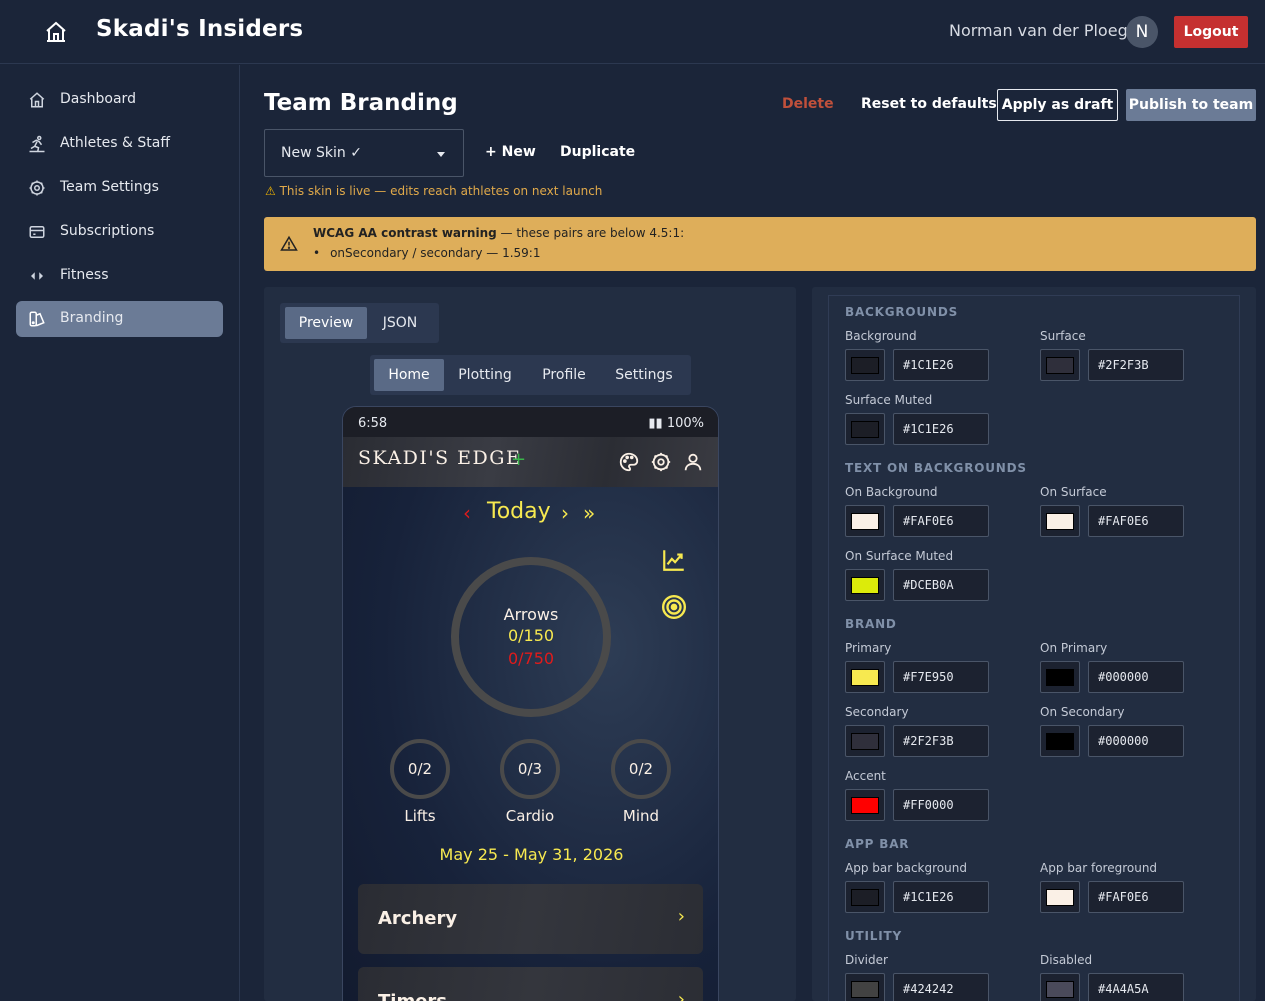 This screenshot has width=1265, height=1001. What do you see at coordinates (941, 987) in the screenshot?
I see `hex-input-divider: #424242` at bounding box center [941, 987].